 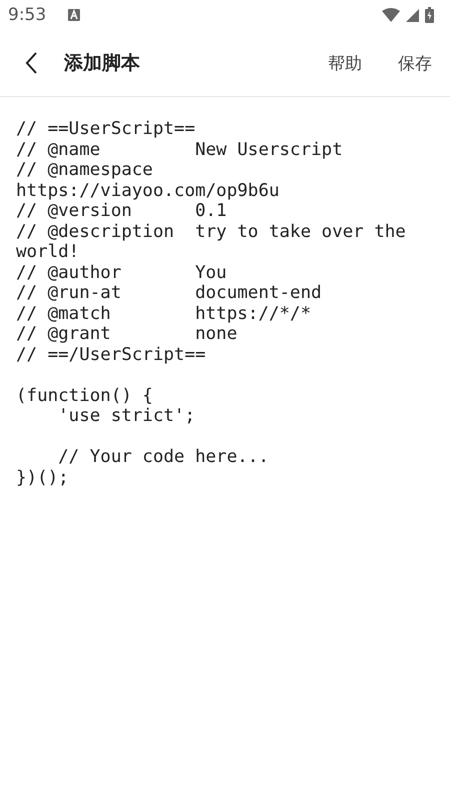 What do you see at coordinates (31, 63) in the screenshot?
I see `back-icon` at bounding box center [31, 63].